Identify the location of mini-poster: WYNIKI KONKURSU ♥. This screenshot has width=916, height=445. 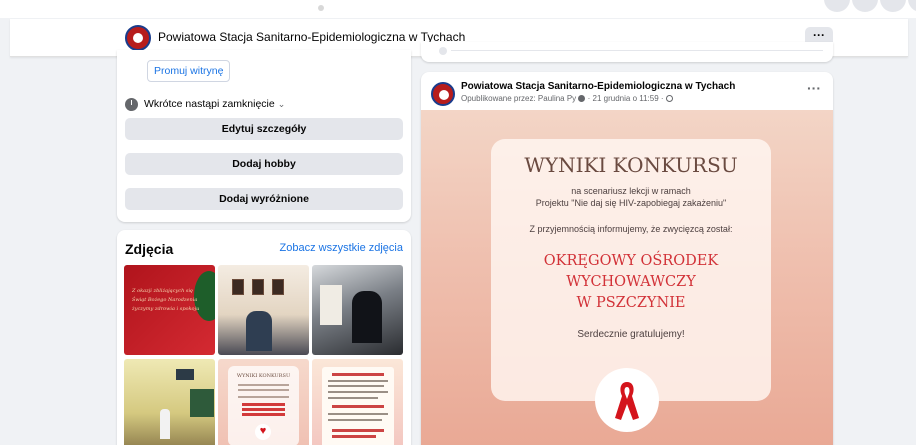
(263, 405).